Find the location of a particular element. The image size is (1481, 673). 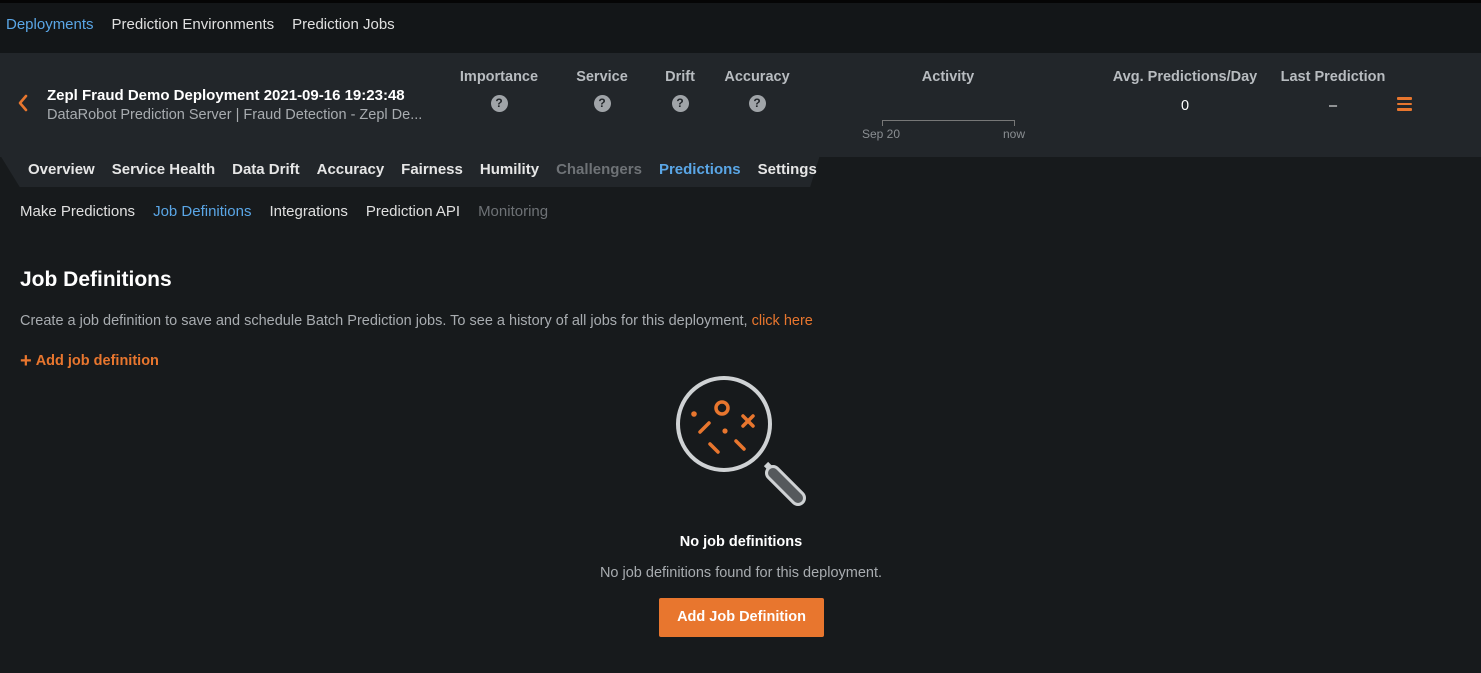

subtab-make-predictions: Make Predictions is located at coordinates (77, 211).